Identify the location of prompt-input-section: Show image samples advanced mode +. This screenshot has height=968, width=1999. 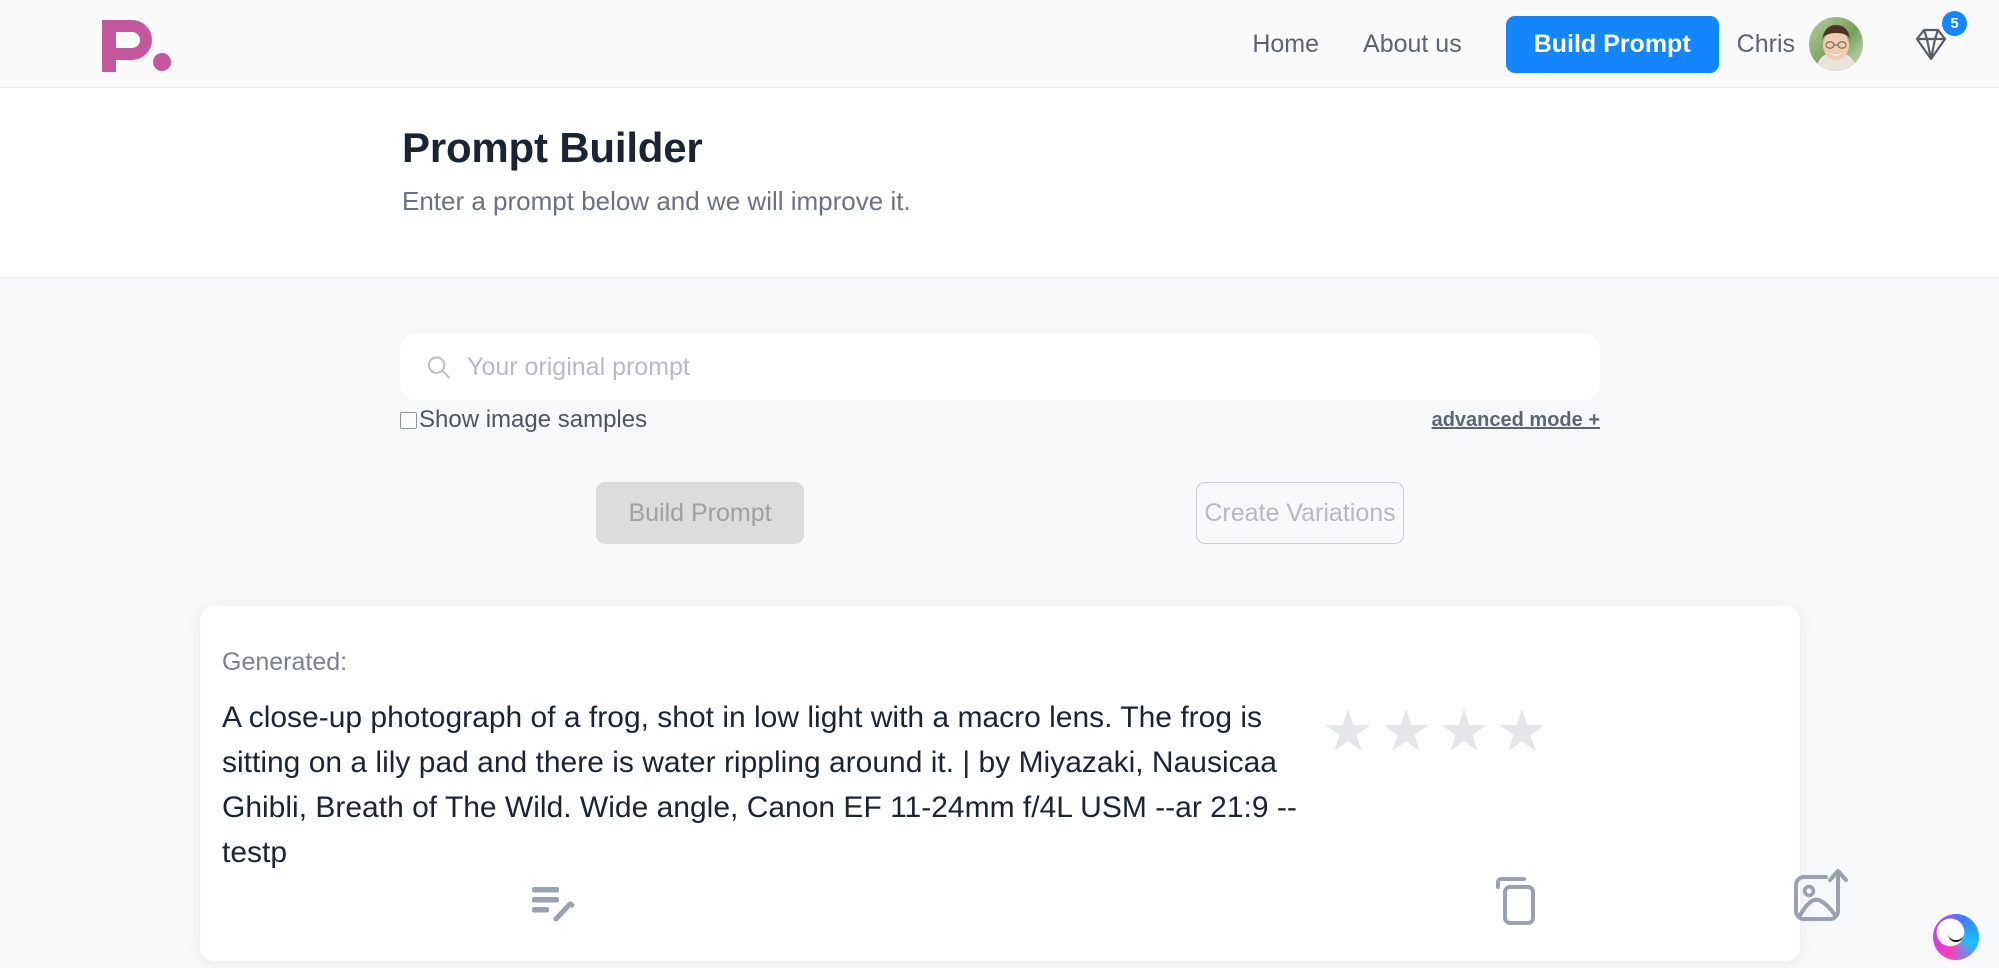
(1000, 384).